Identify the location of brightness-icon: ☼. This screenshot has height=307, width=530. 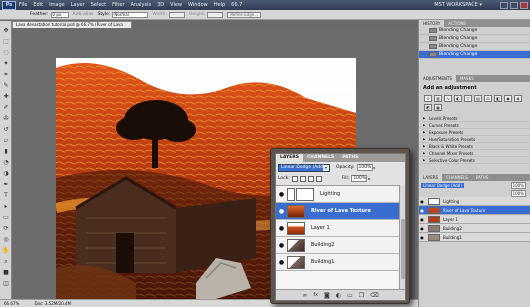
(428, 98).